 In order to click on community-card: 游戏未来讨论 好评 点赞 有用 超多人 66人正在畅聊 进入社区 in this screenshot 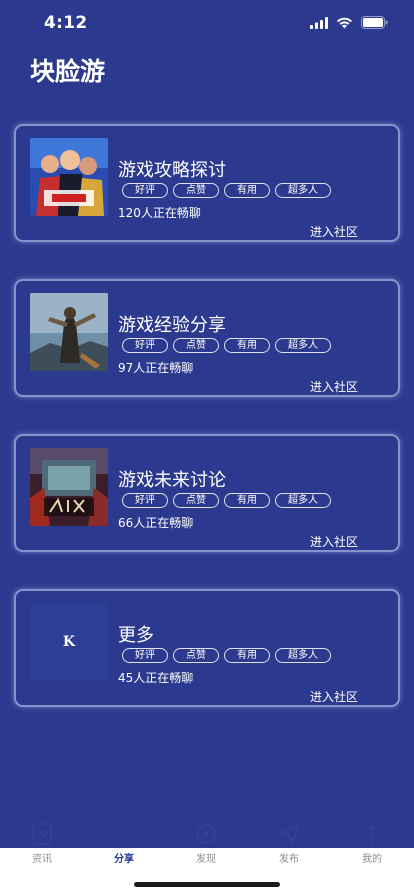, I will do `click(207, 493)`.